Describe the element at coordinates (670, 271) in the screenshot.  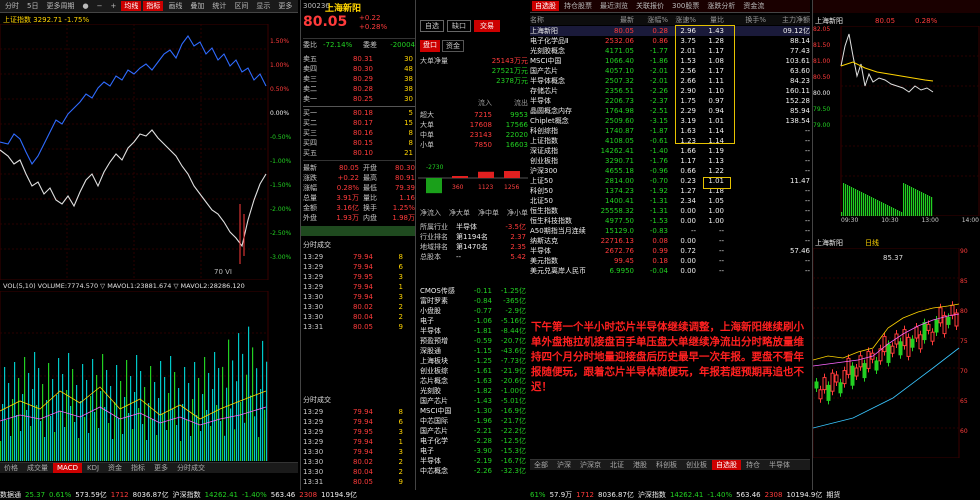
I see `table-row: 美元兑离岸人民币 6.9950 -0.04 0.00 -- --` at that location.